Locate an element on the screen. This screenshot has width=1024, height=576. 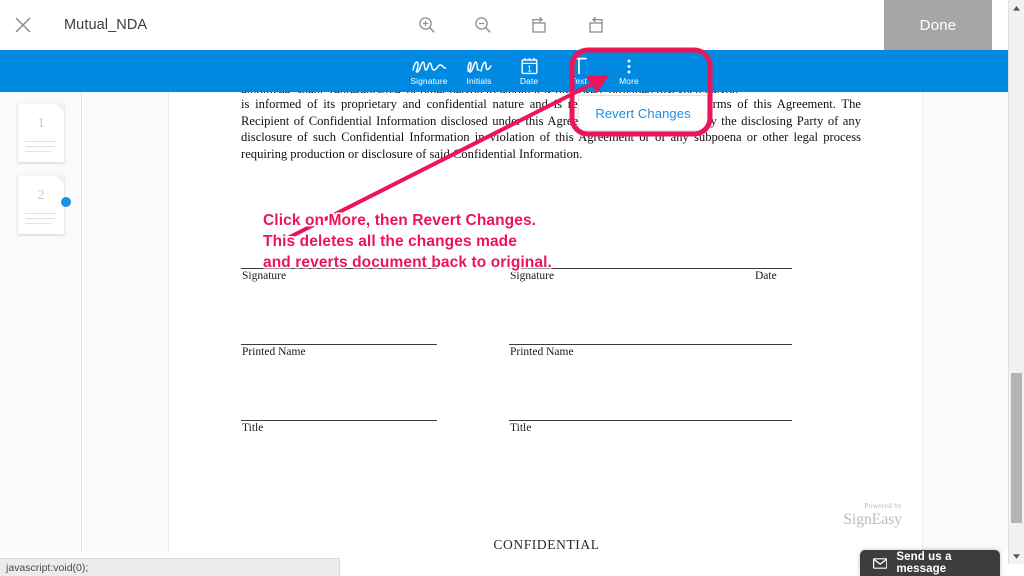
title-label-left: Title is located at coordinates (253, 428).